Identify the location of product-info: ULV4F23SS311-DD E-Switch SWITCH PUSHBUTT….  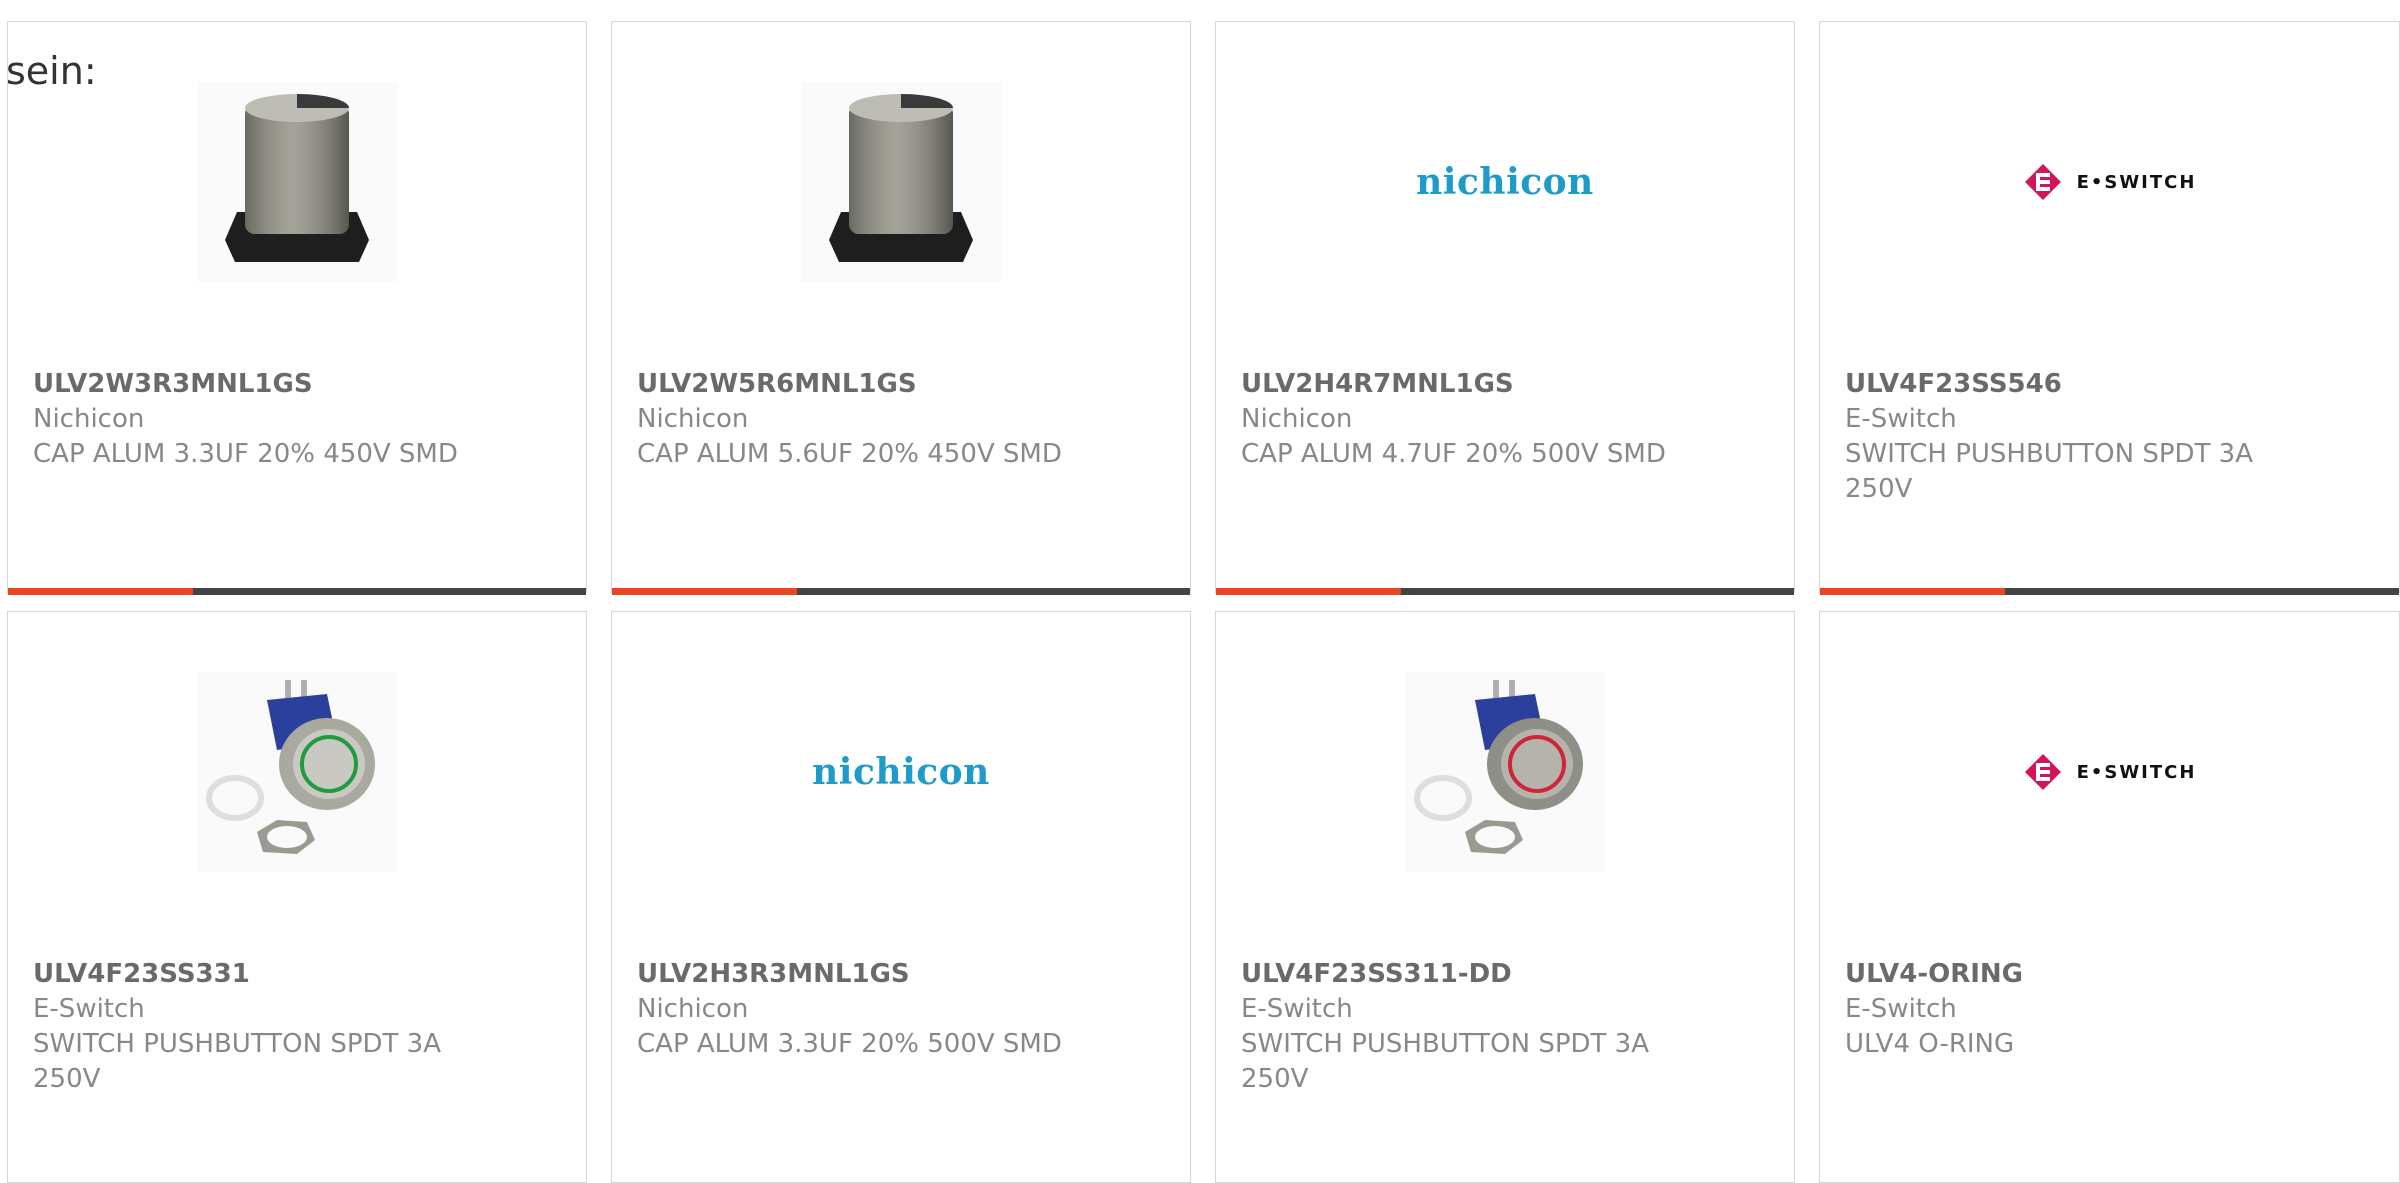
(1457, 1027).